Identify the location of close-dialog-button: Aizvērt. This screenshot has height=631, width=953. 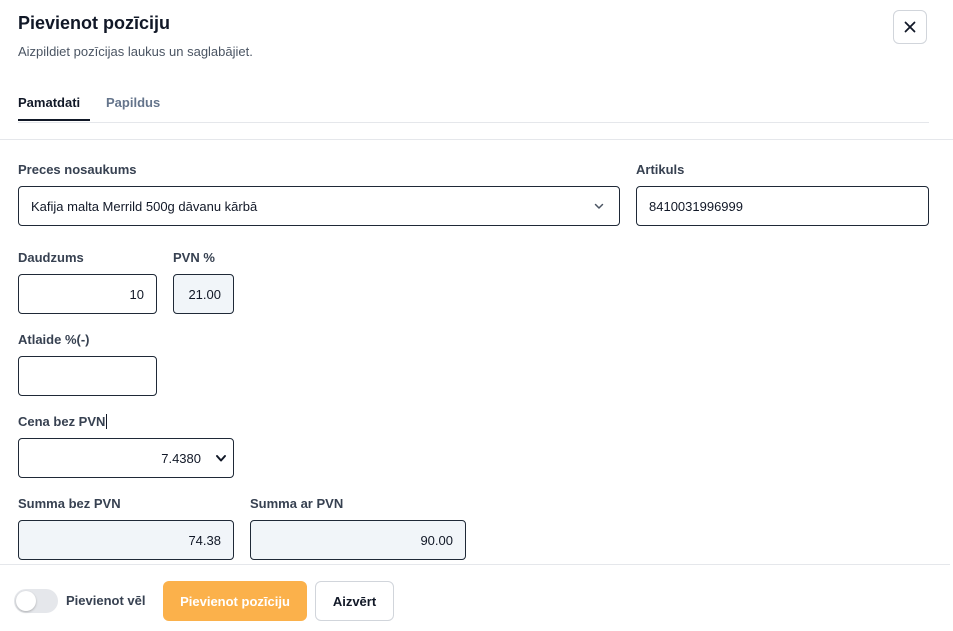
(354, 601).